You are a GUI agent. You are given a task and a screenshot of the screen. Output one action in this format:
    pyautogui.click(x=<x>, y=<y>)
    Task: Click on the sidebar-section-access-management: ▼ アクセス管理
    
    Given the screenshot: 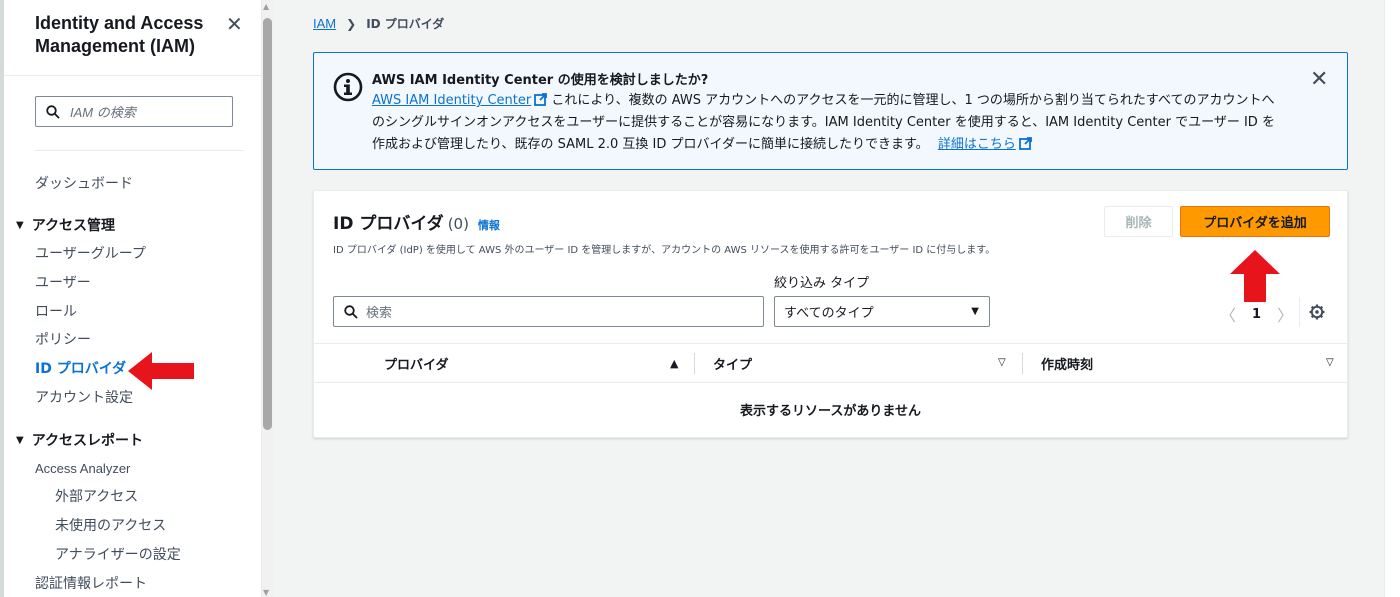 What is the action you would take?
    pyautogui.click(x=65, y=225)
    